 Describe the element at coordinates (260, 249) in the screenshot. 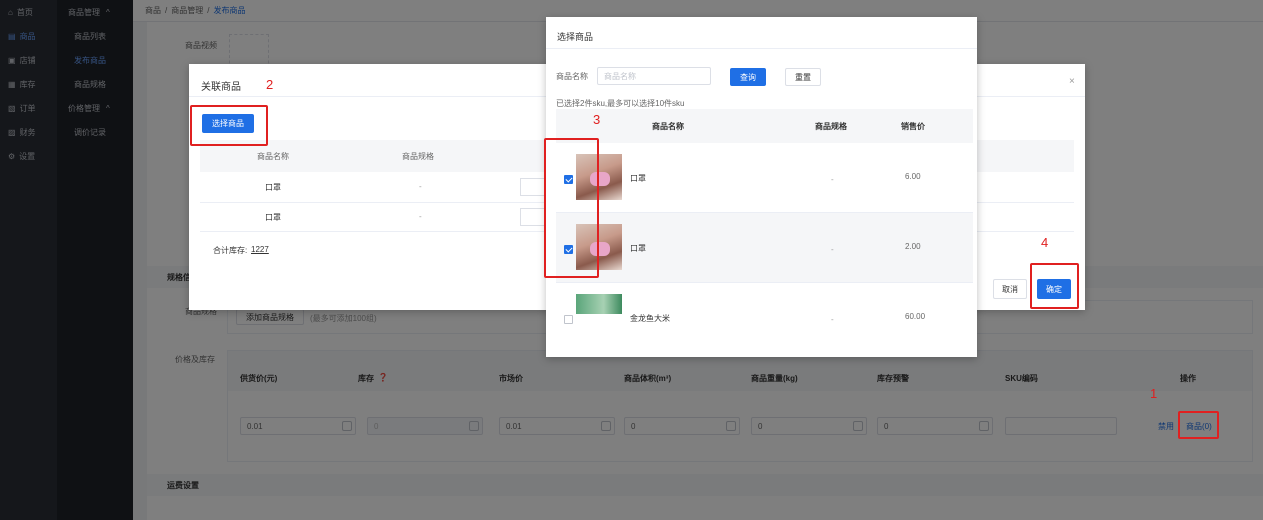

I see `total-stock-value: 1227` at that location.